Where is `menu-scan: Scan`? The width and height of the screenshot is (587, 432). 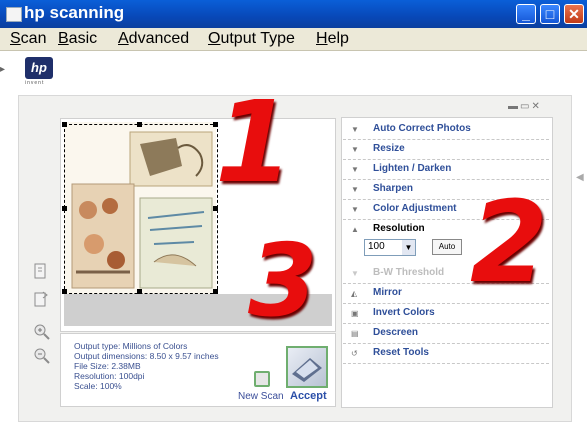 menu-scan: Scan is located at coordinates (28, 39).